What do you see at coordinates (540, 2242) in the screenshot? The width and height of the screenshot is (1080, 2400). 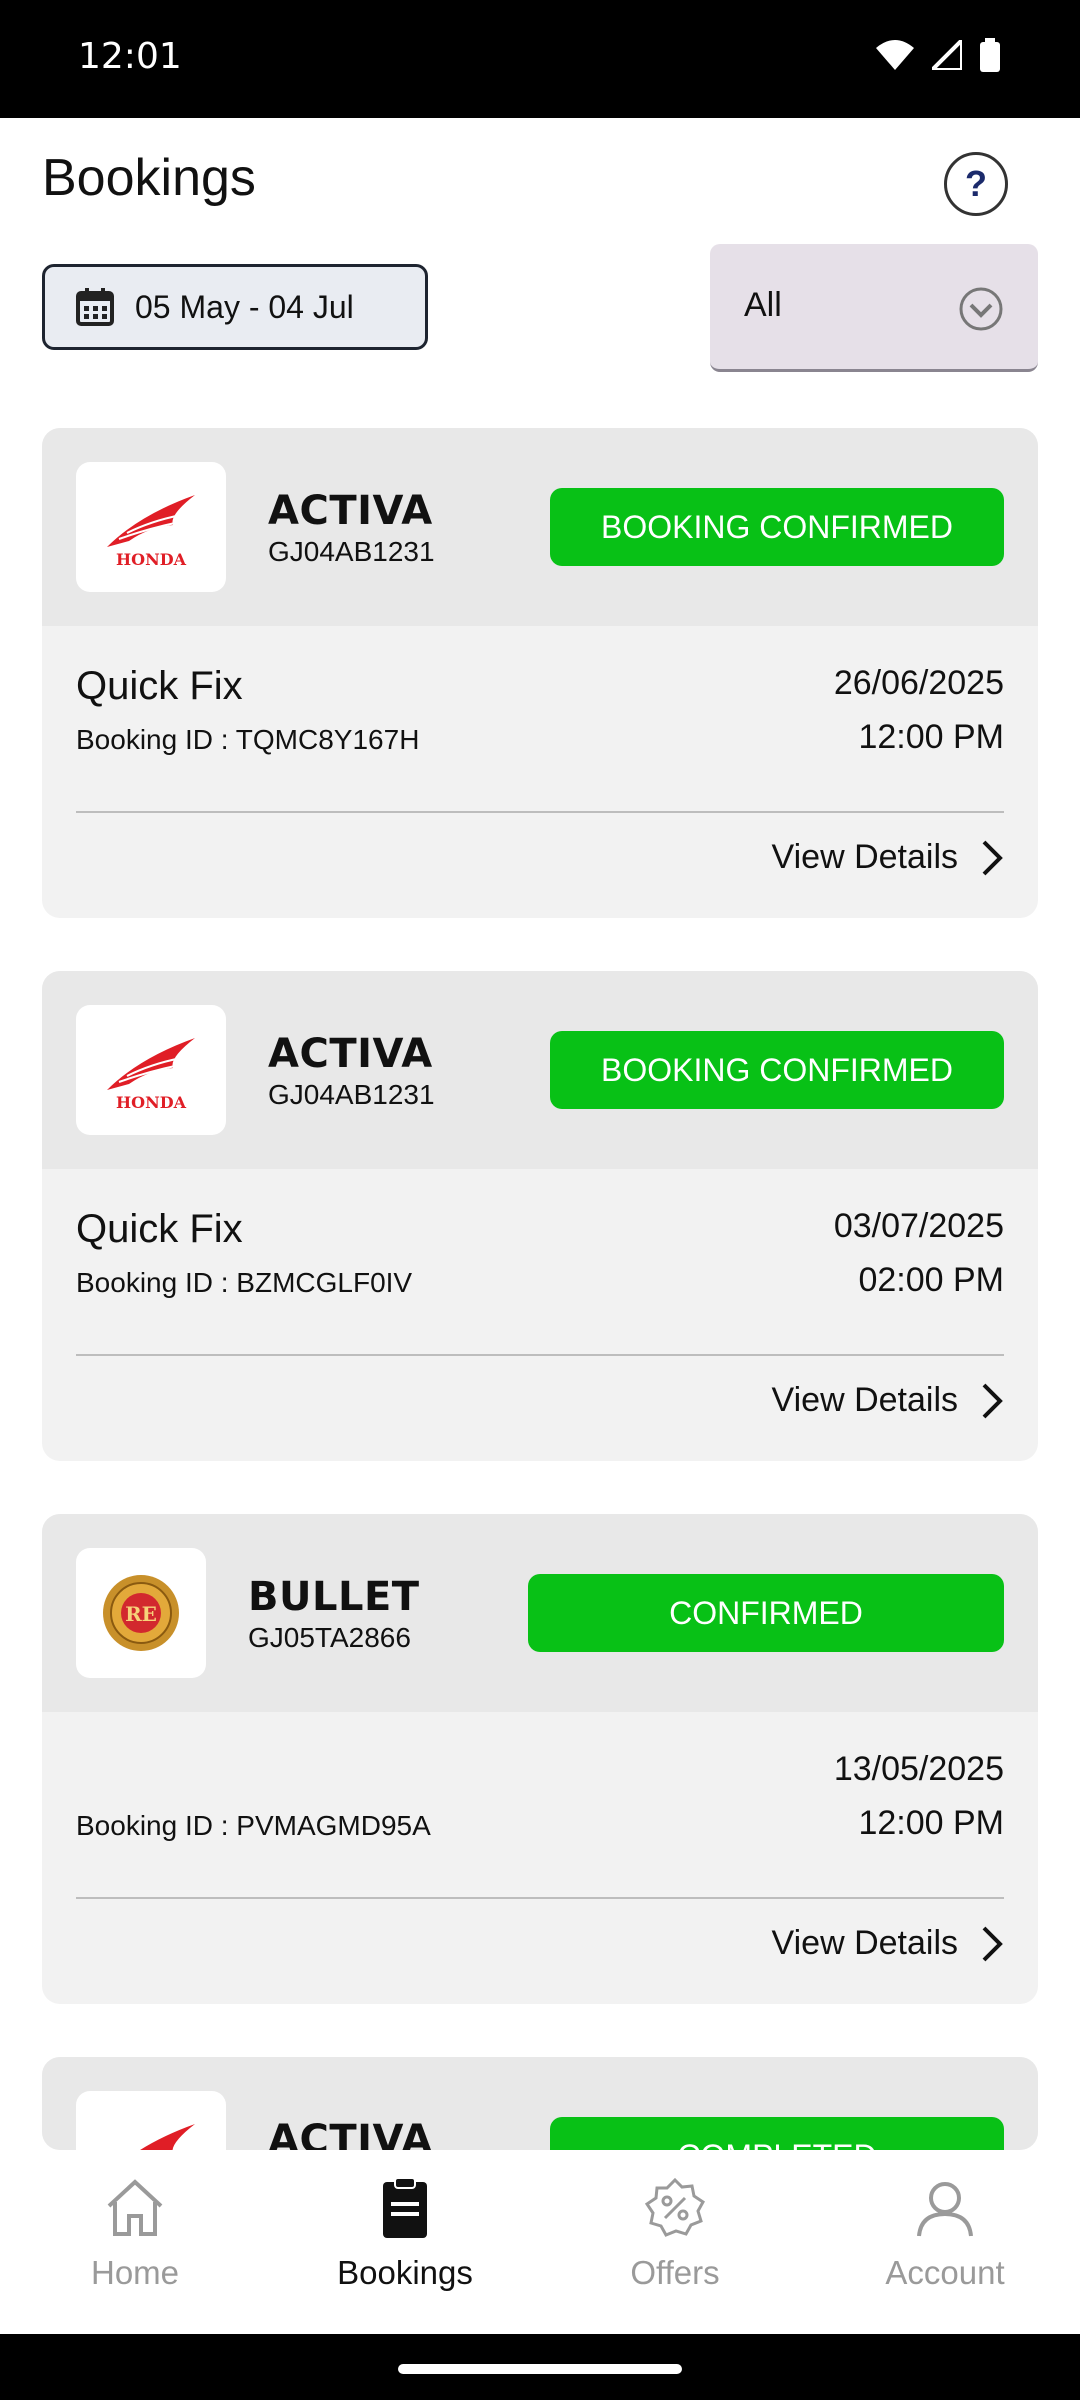 I see `bottom-navigation: Home Bookings Offers Account` at bounding box center [540, 2242].